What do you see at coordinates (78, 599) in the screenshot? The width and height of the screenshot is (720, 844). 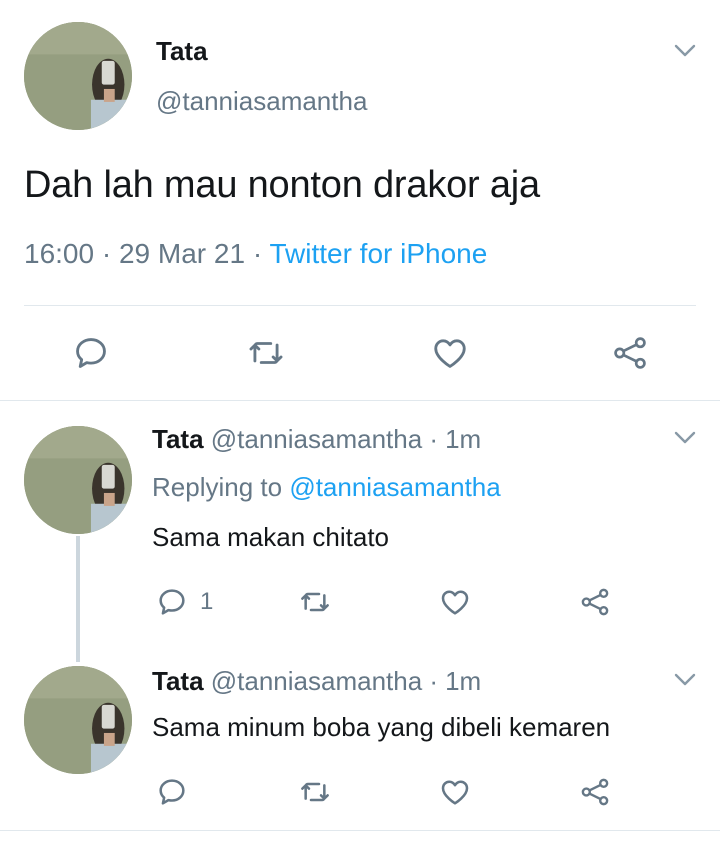 I see `thread-line` at bounding box center [78, 599].